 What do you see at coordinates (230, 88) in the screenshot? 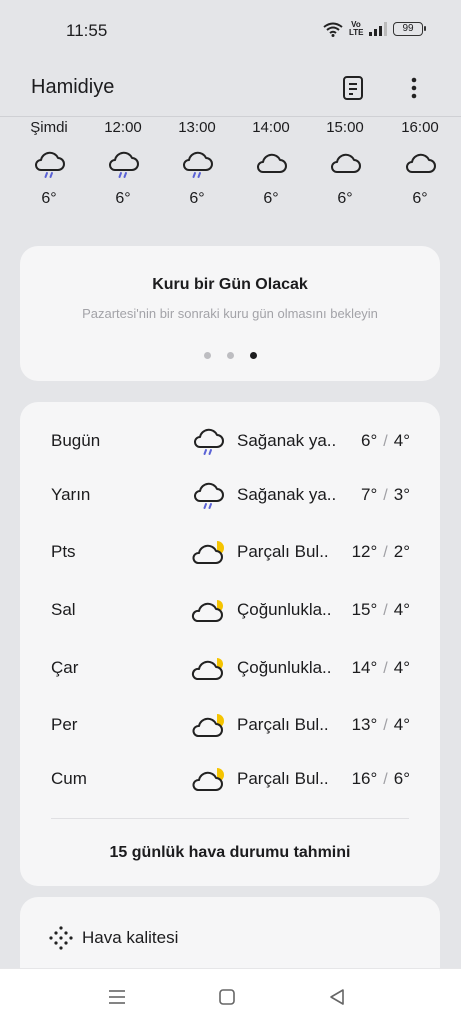
I see `app-bar: Hamidiye` at bounding box center [230, 88].